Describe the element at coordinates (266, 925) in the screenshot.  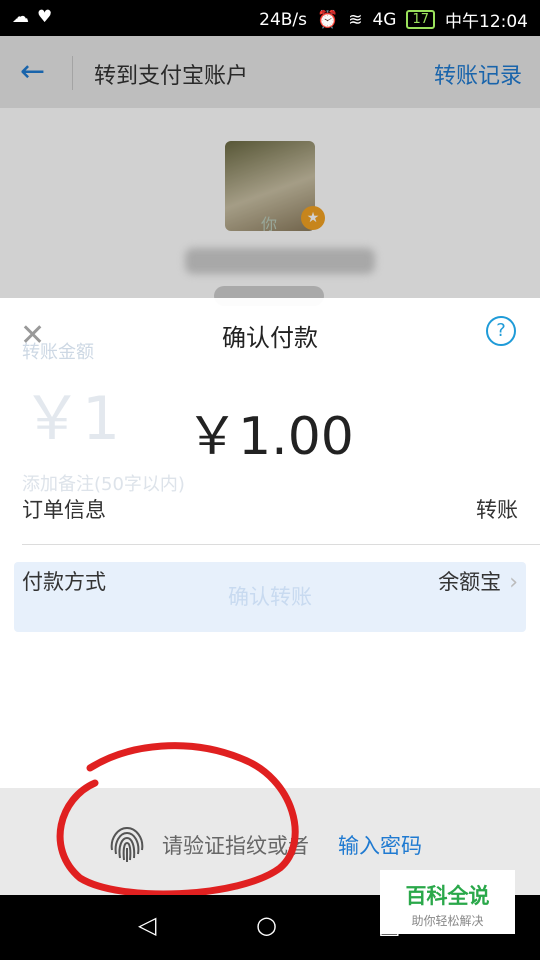
I see `nav-home-icon: ○` at that location.